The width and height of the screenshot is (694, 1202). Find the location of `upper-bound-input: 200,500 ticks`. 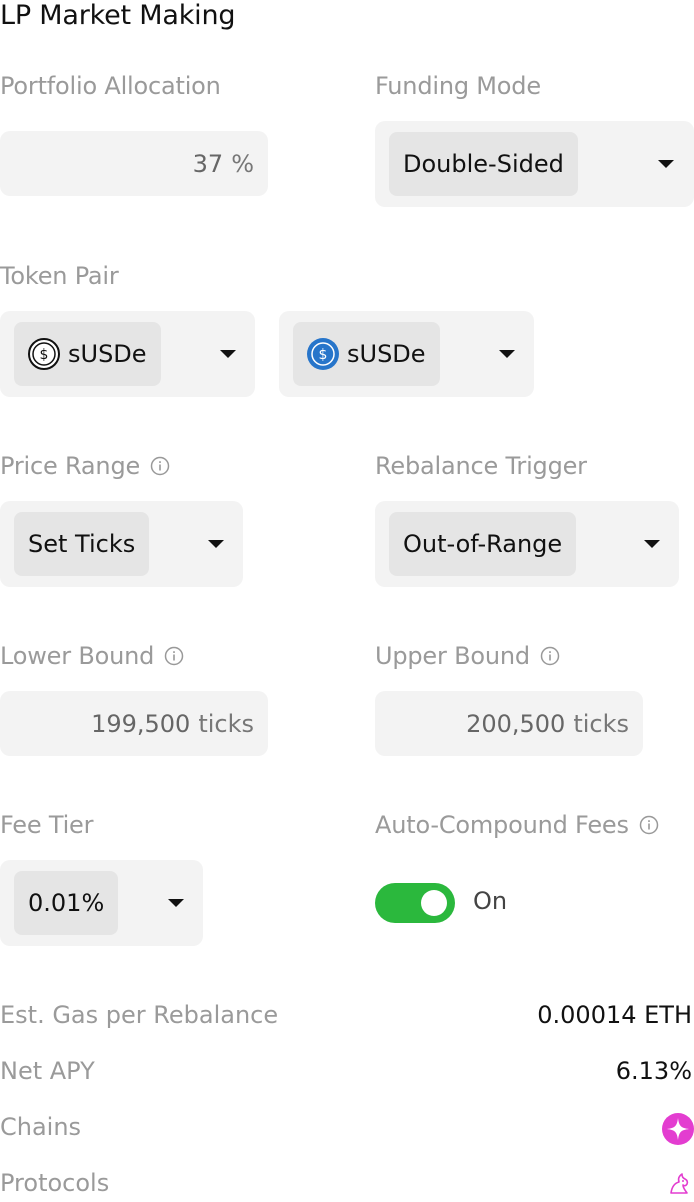

upper-bound-input: 200,500 ticks is located at coordinates (509, 723).